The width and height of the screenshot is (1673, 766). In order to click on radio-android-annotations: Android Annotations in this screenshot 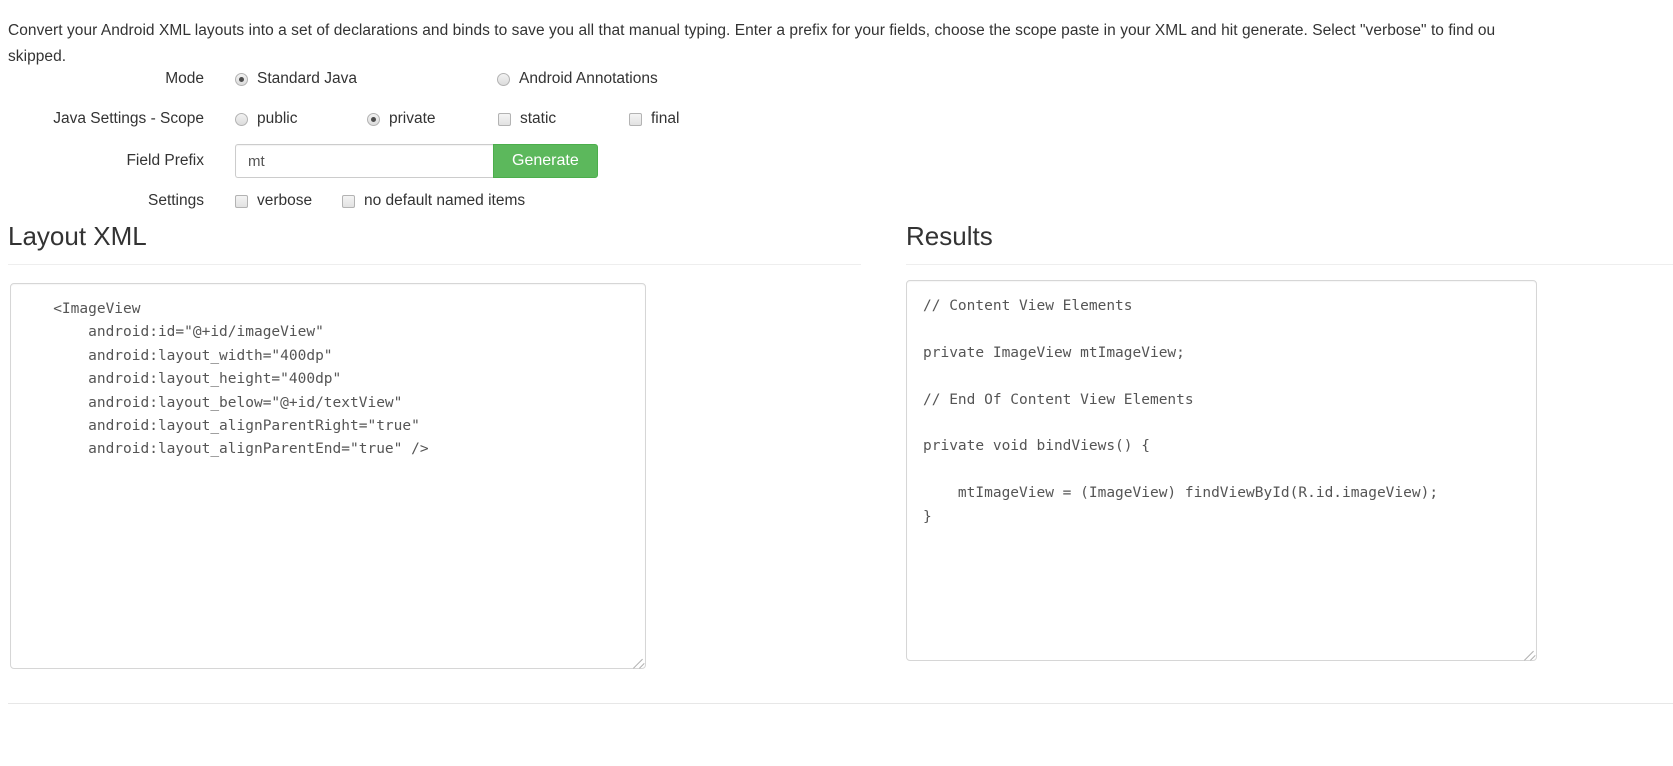, I will do `click(577, 79)`.